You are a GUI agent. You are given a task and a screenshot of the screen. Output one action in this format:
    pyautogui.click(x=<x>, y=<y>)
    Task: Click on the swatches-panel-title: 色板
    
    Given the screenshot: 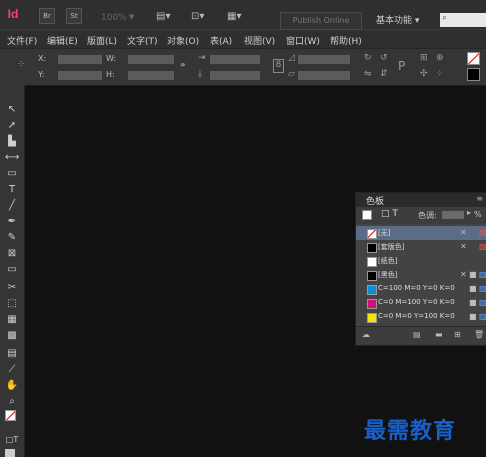 What is the action you would take?
    pyautogui.click(x=375, y=202)
    